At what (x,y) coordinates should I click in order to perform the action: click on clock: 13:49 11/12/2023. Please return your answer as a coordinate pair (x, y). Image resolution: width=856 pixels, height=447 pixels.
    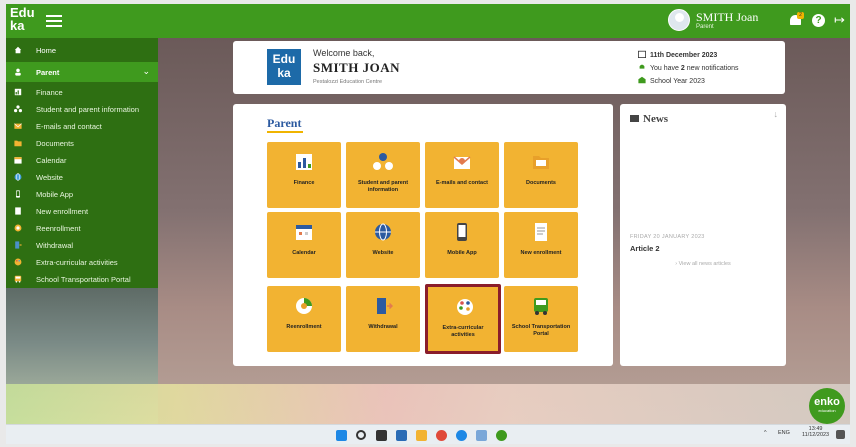
    Looking at the image, I should click on (815, 432).